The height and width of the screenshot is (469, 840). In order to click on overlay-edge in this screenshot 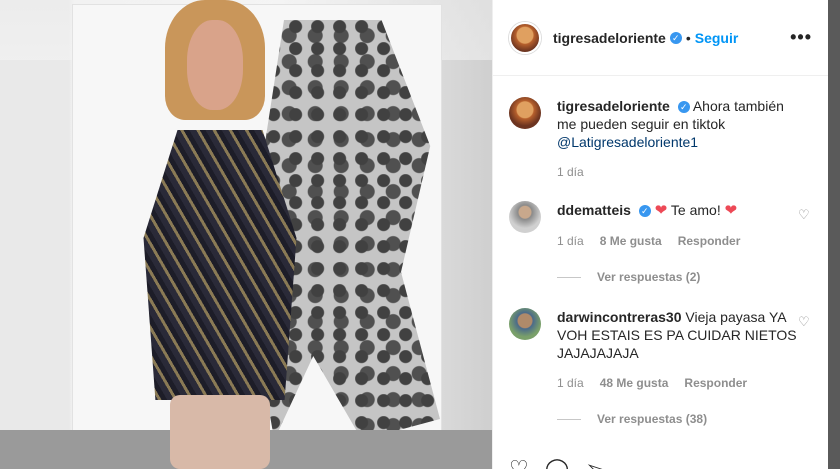, I will do `click(834, 234)`.